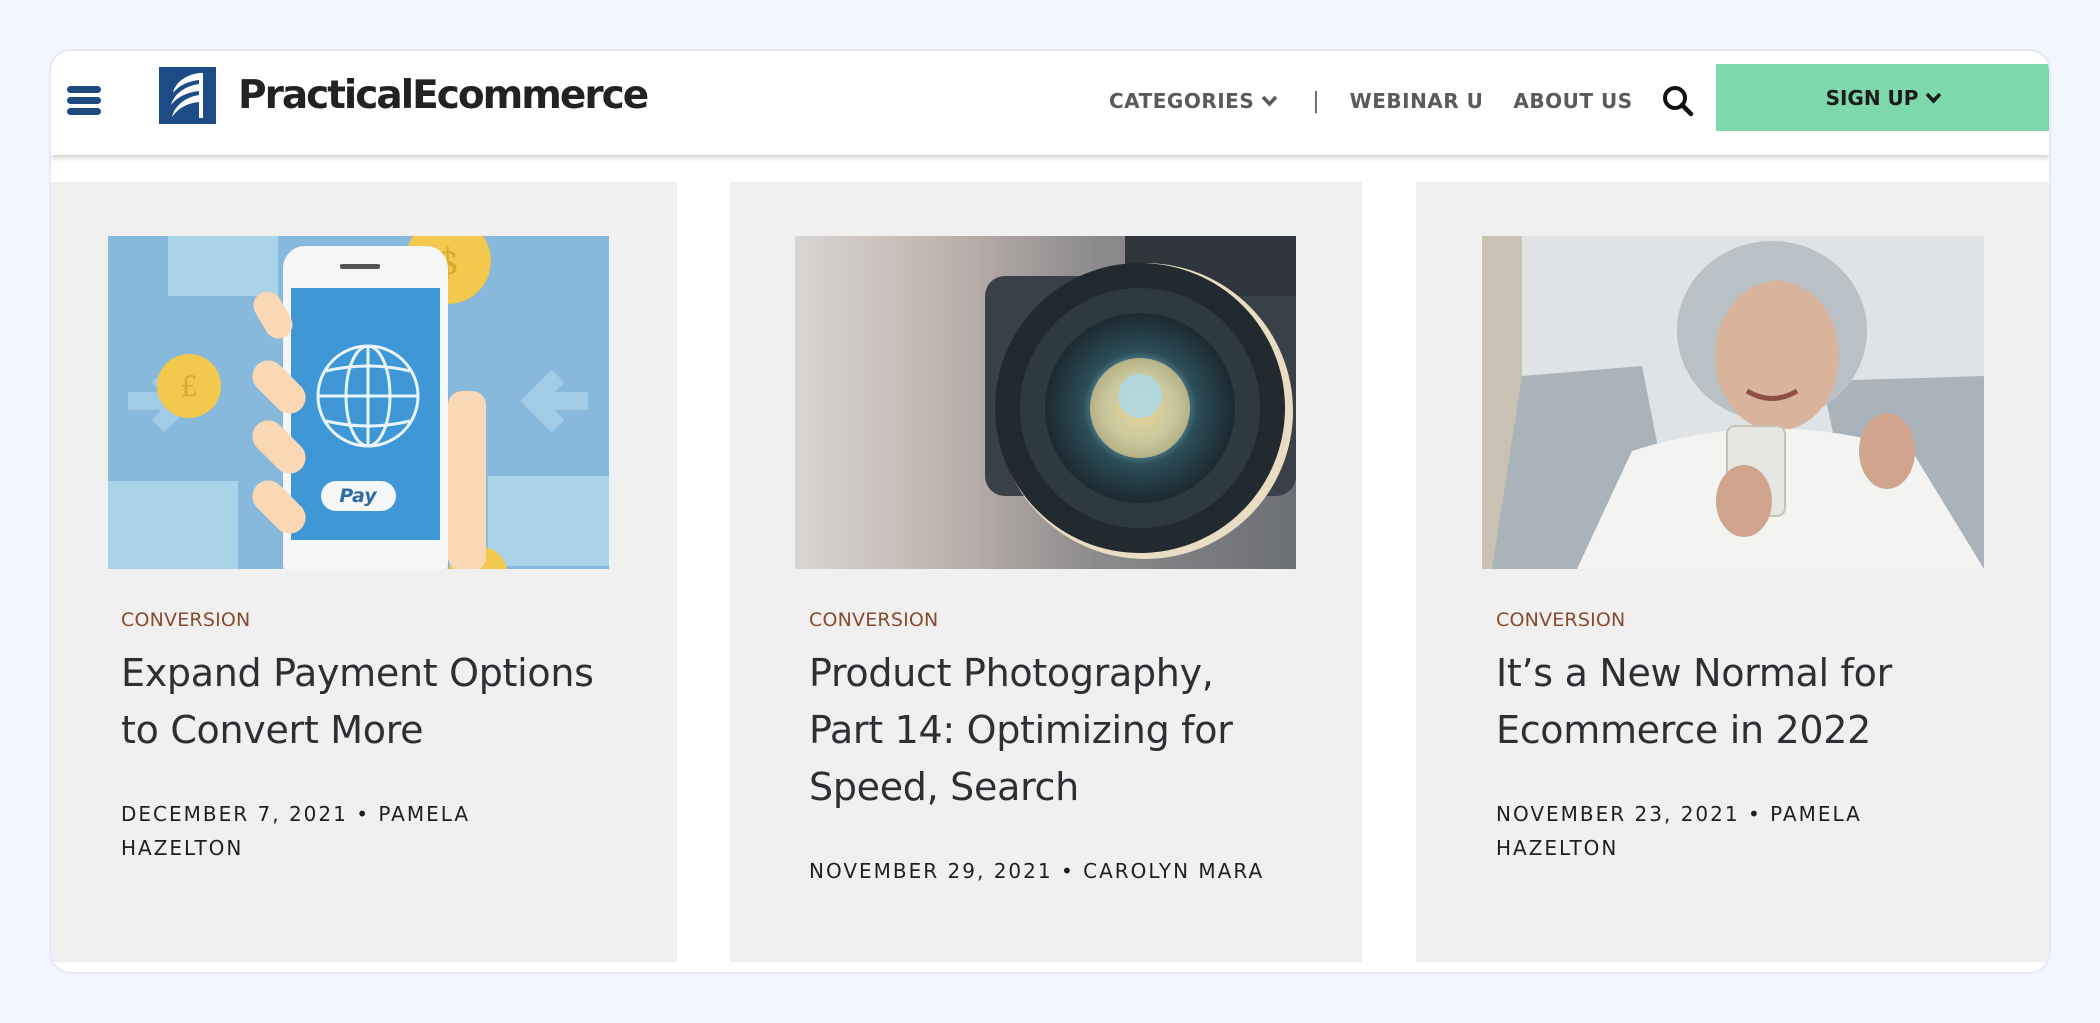 This screenshot has height=1023, width=2100. What do you see at coordinates (84, 101) in the screenshot?
I see `hamburger-menu-icon` at bounding box center [84, 101].